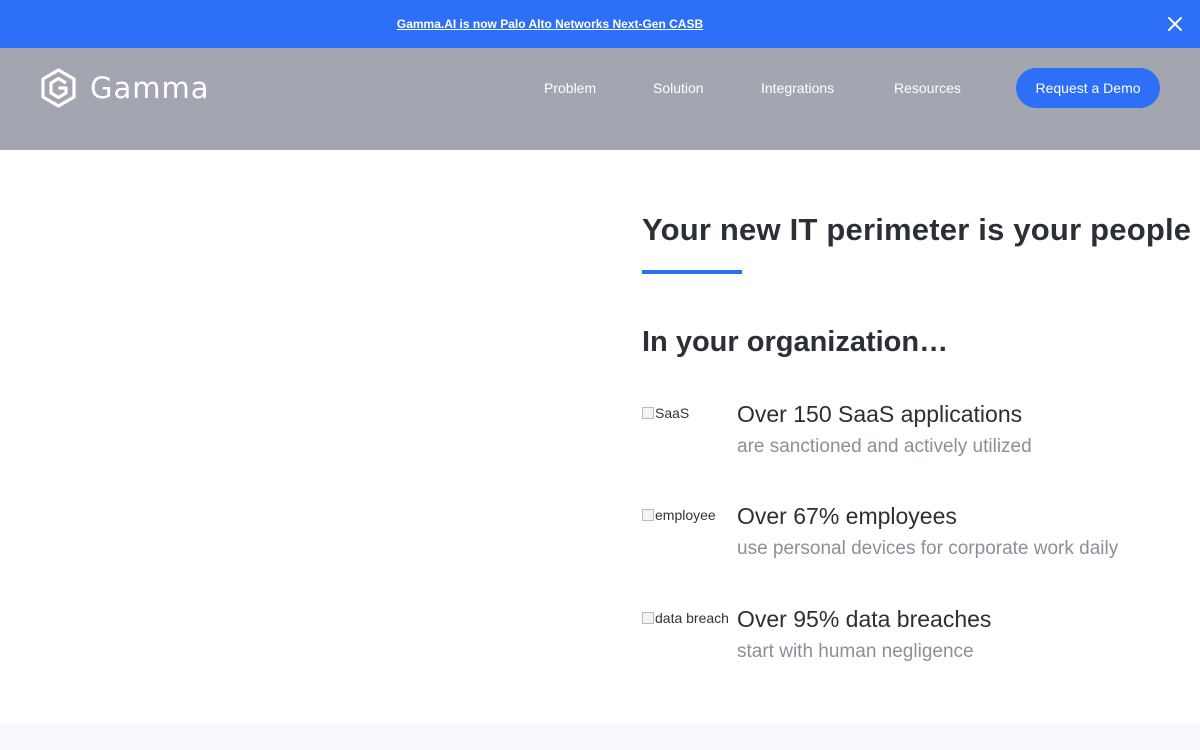 The image size is (1200, 750). Describe the element at coordinates (1175, 24) in the screenshot. I see `close-icon` at that location.